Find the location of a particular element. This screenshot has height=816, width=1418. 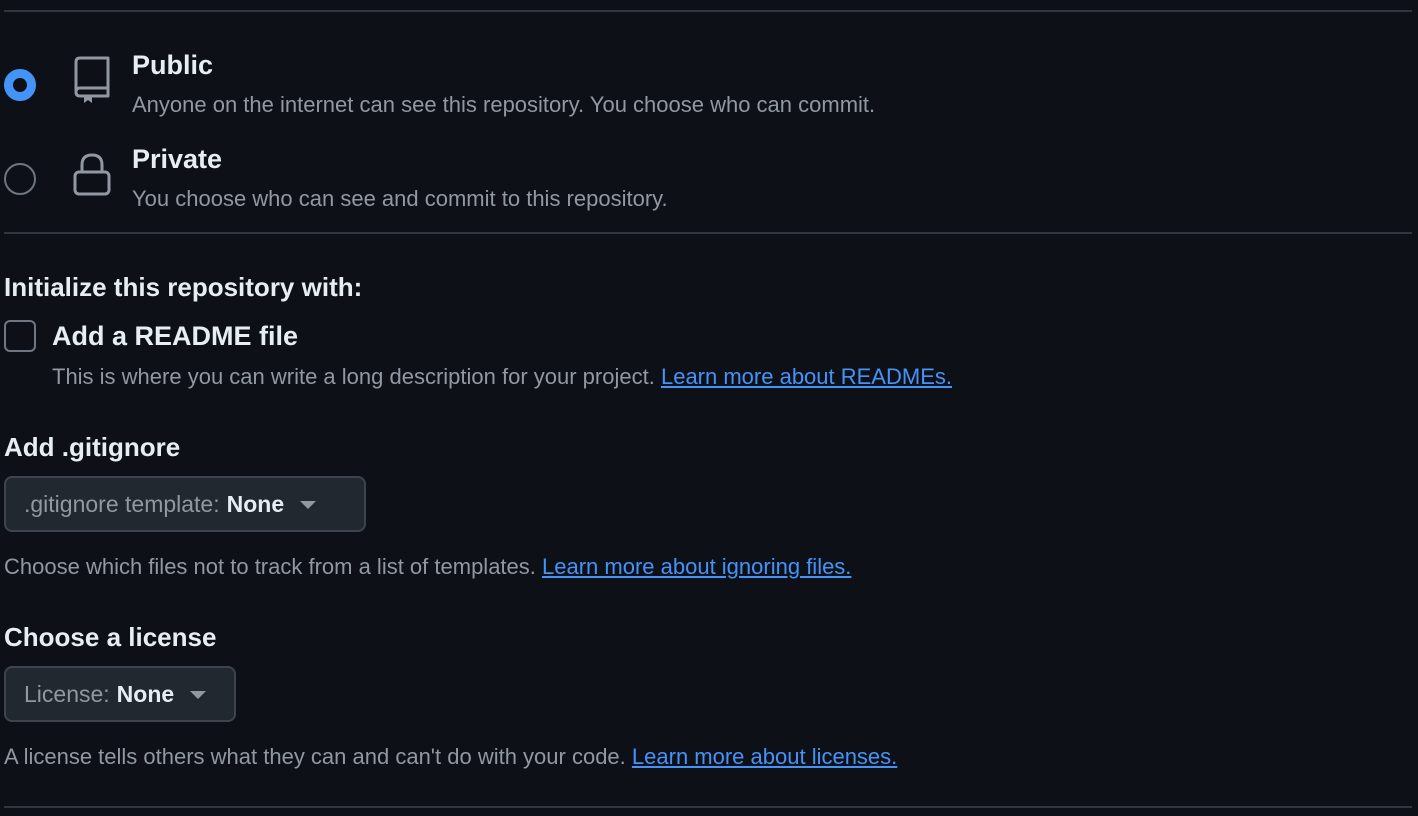

gitignore-heading: Add .gitignore is located at coordinates (92, 447).